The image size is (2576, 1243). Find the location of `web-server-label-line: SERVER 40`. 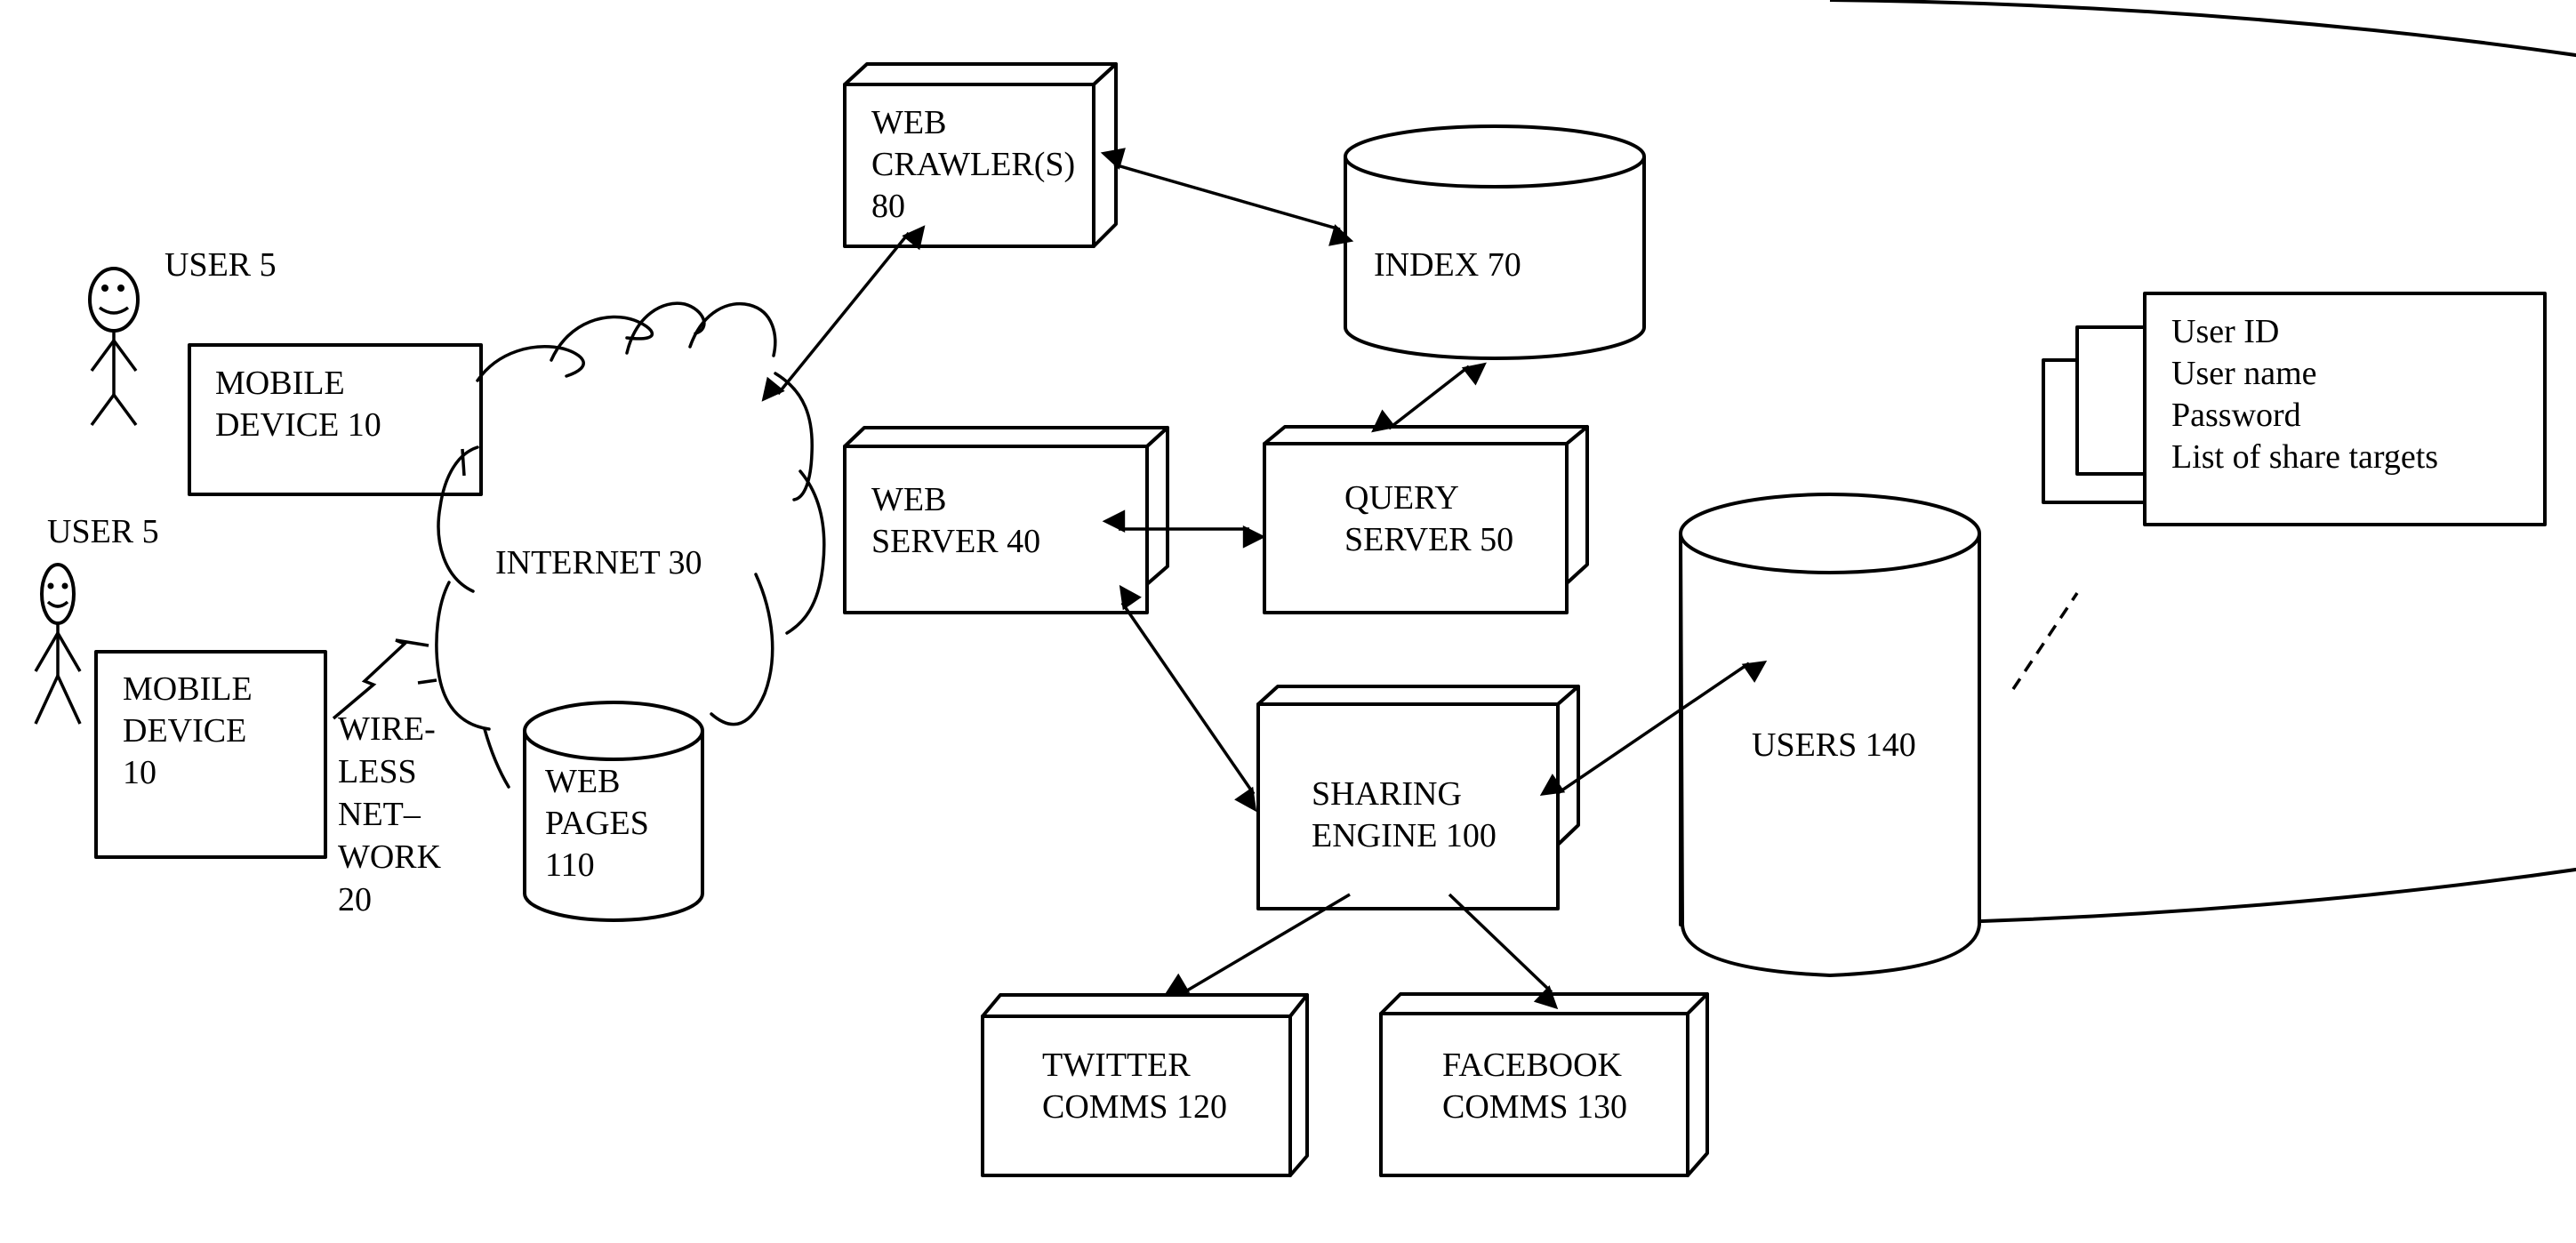

web-server-label-line: SERVER 40 is located at coordinates (955, 541).